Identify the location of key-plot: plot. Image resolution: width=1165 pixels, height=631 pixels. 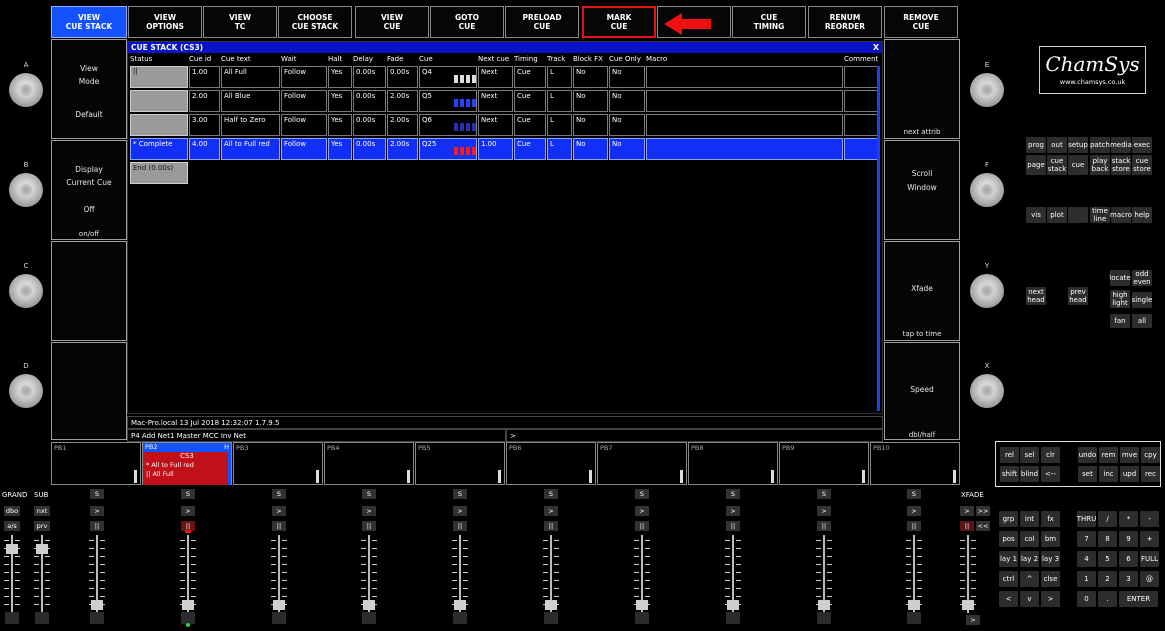
(1057, 215).